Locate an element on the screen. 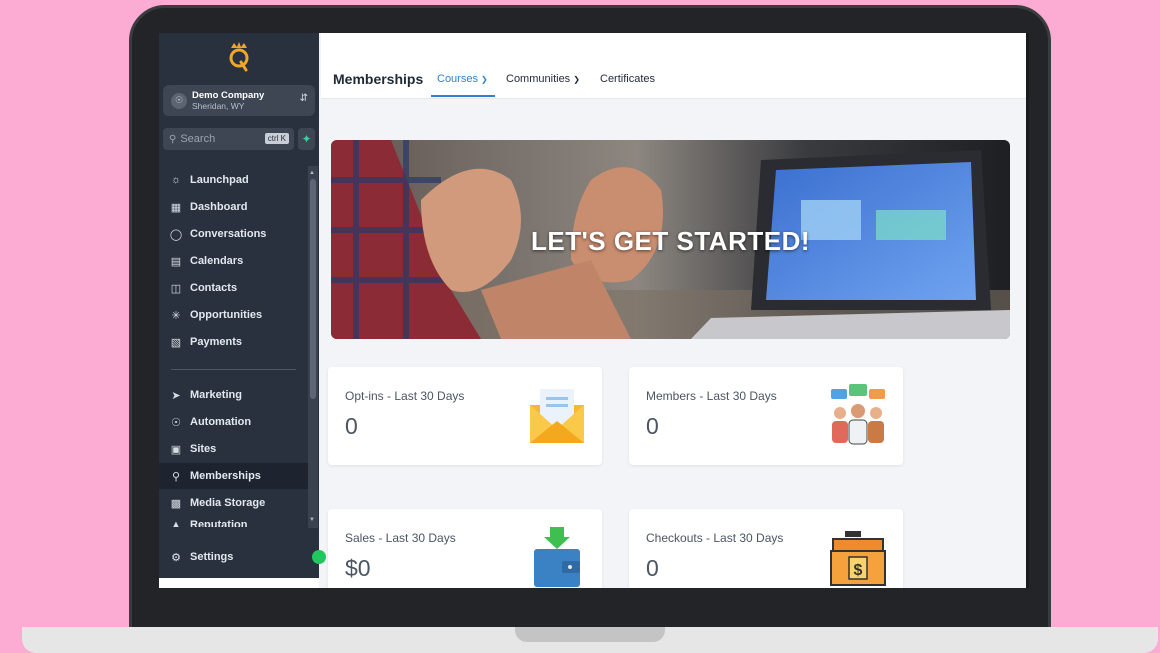 This screenshot has width=1160, height=653. company-switcher: ☉ Demo Company Sheridan, WY ⇵ is located at coordinates (239, 100).